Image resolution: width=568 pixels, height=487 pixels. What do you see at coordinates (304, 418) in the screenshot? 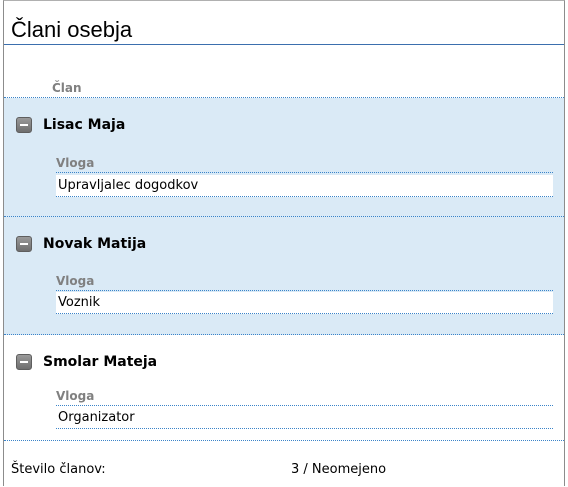
I see `role-value: Organizator` at bounding box center [304, 418].